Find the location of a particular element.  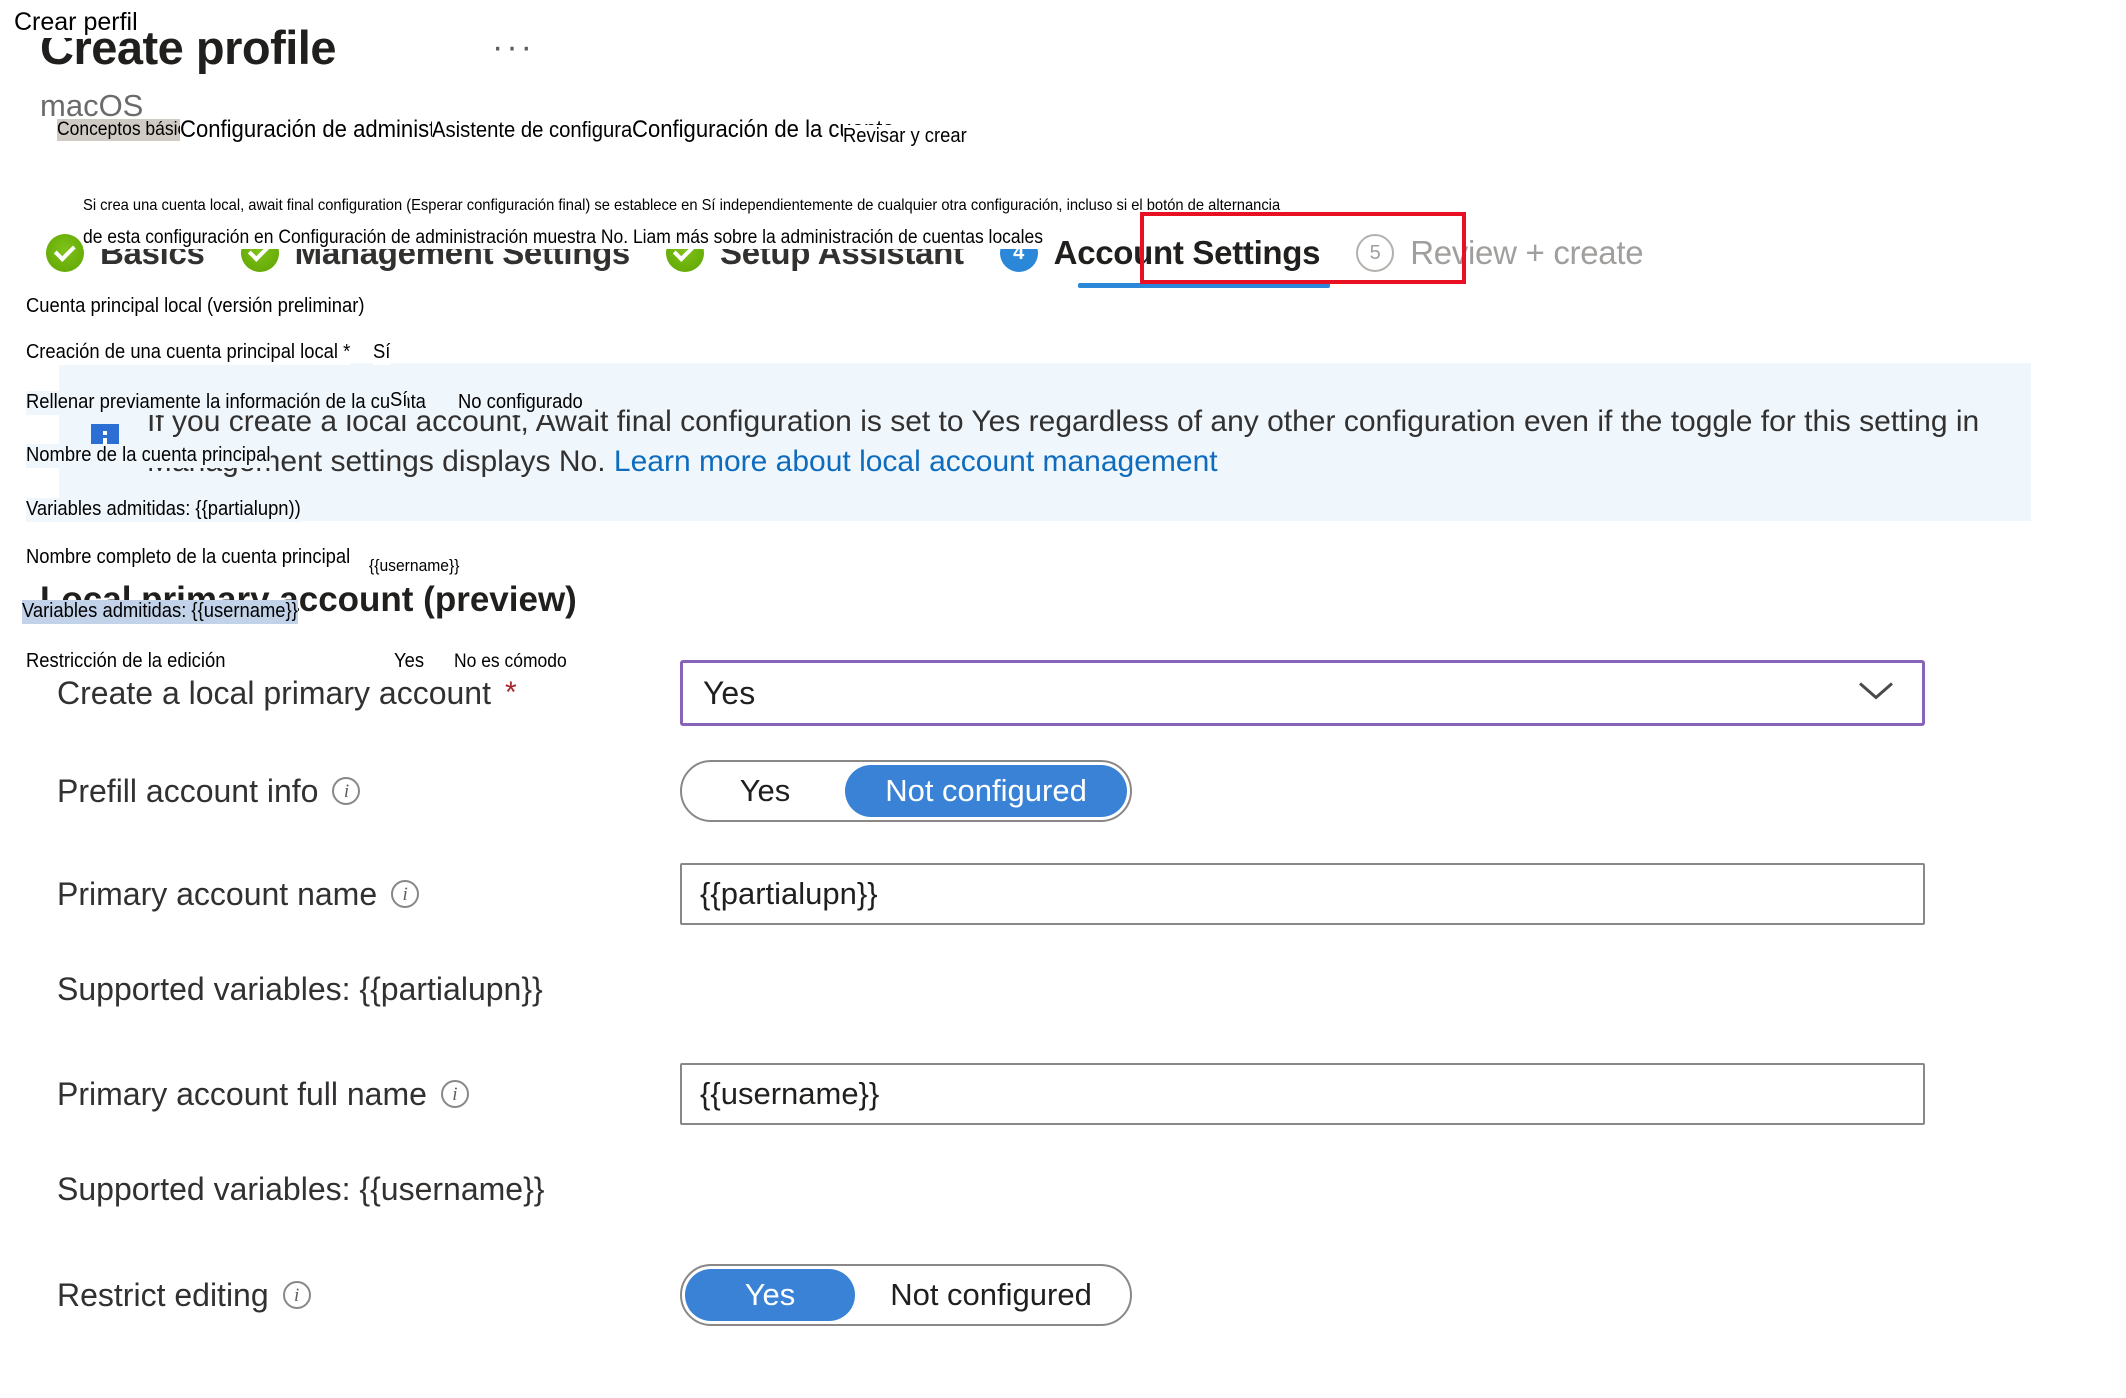

create-local-primary-account-field: Yes is located at coordinates (1403, 693).